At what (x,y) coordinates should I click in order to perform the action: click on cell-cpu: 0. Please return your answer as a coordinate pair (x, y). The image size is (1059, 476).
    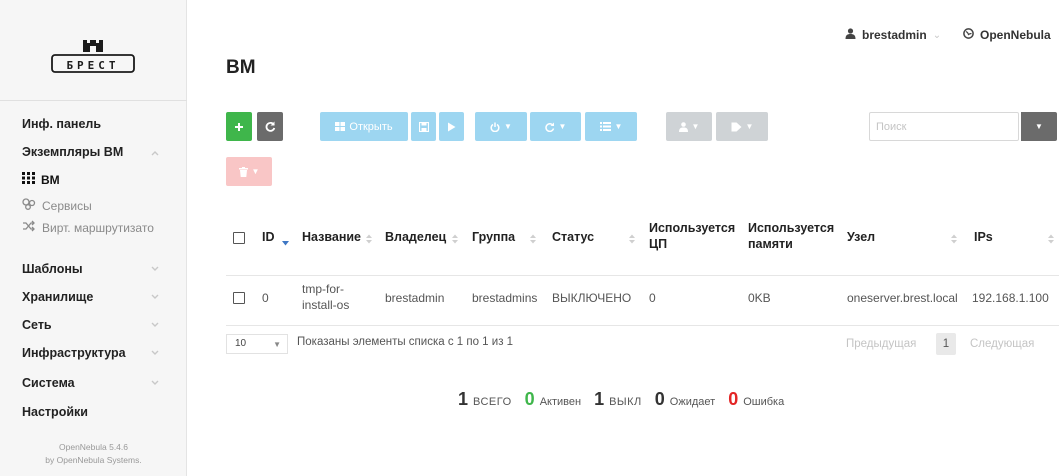
    Looking at the image, I should click on (652, 298).